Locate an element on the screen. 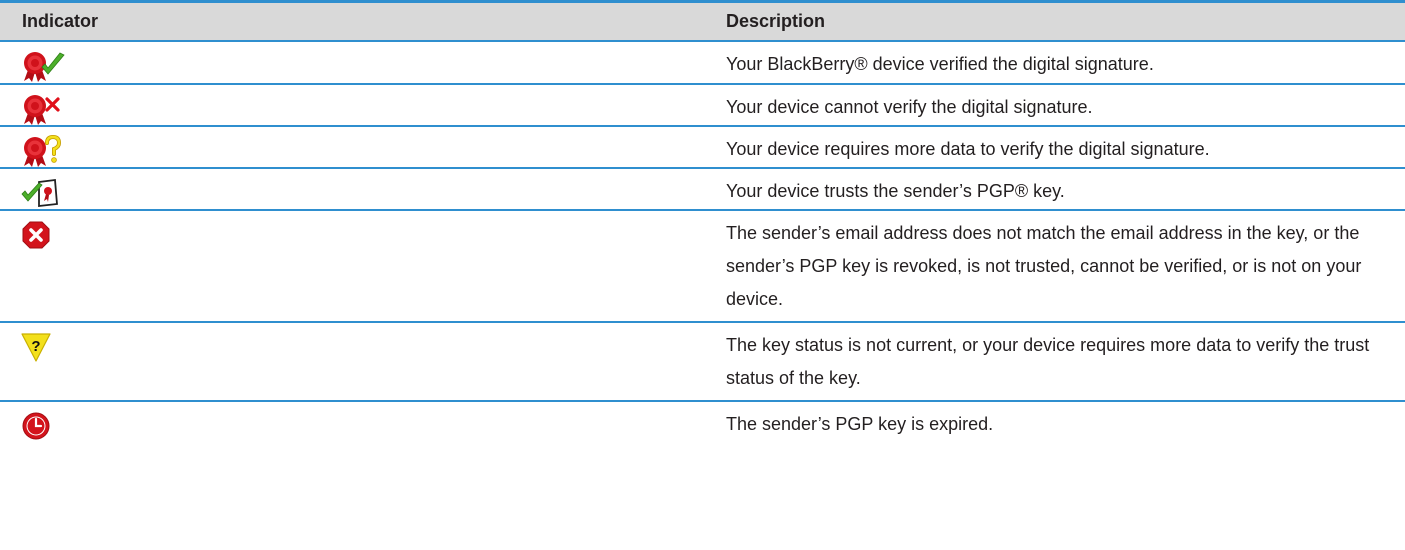 Image resolution: width=1405 pixels, height=550 pixels. expired-clock-icon is located at coordinates (44, 427).